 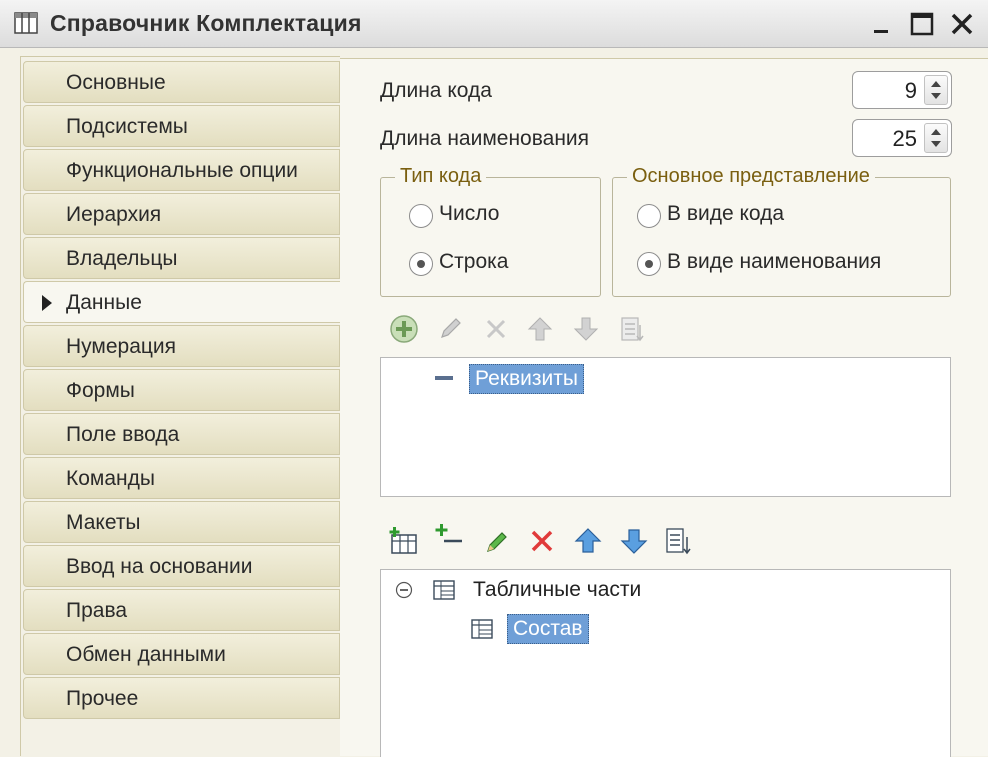 What do you see at coordinates (902, 90) in the screenshot?
I see `code-length-field: 9` at bounding box center [902, 90].